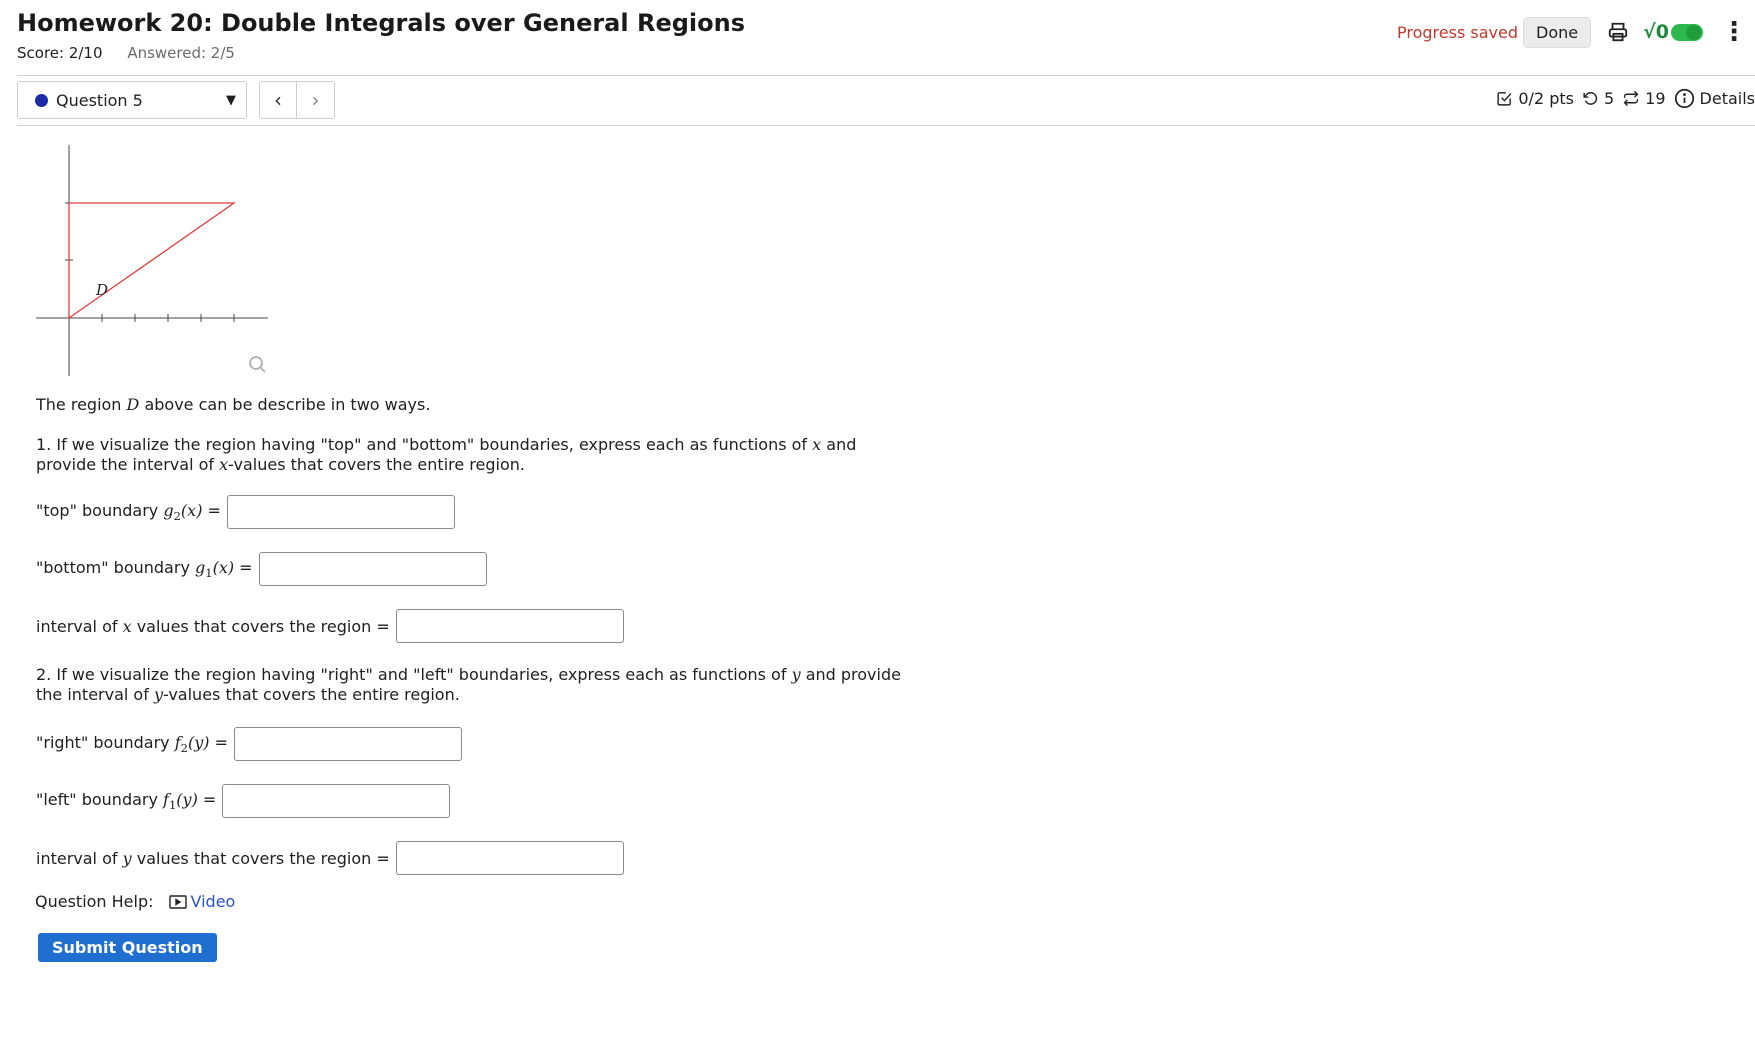 Image resolution: width=1755 pixels, height=1063 pixels. I want to click on points-info: 0/2 pts, so click(1535, 98).